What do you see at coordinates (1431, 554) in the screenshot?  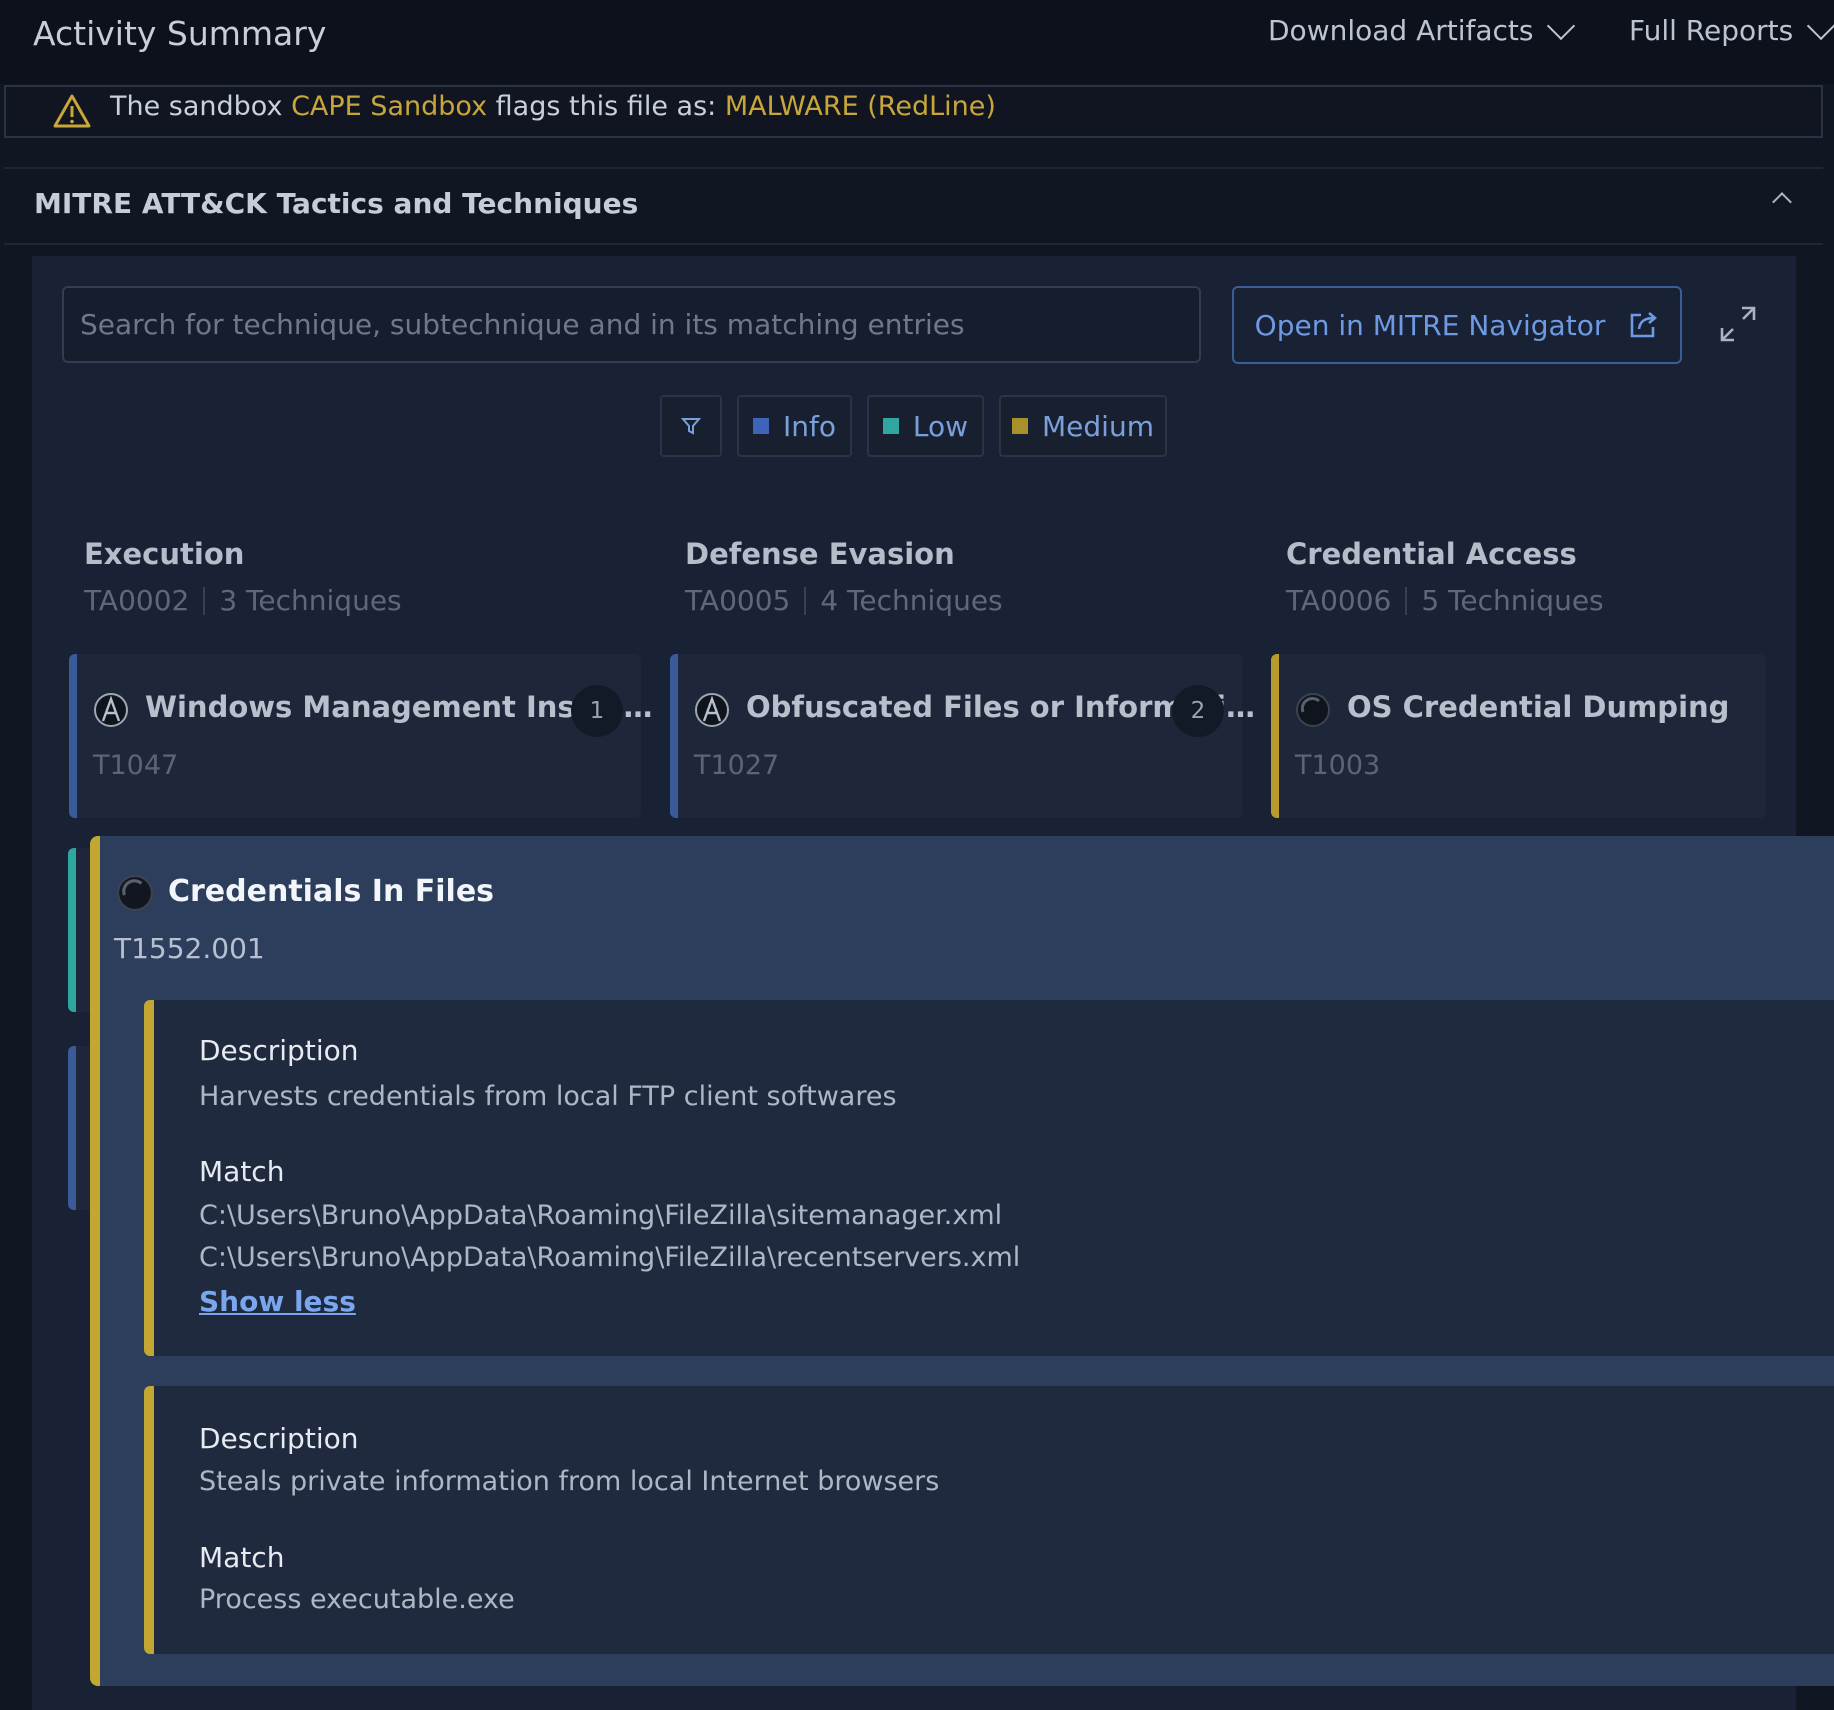 I see `tactic-name: Credential Access` at bounding box center [1431, 554].